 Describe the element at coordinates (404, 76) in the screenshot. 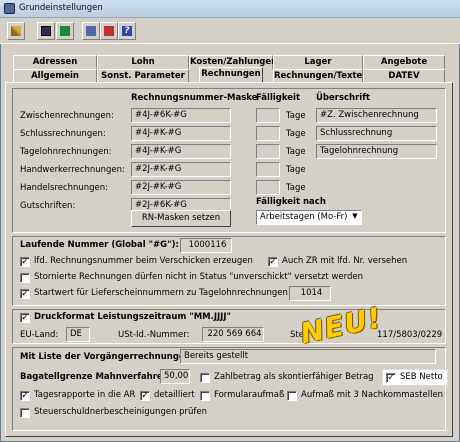

I see `tab-datev: DATEV` at that location.